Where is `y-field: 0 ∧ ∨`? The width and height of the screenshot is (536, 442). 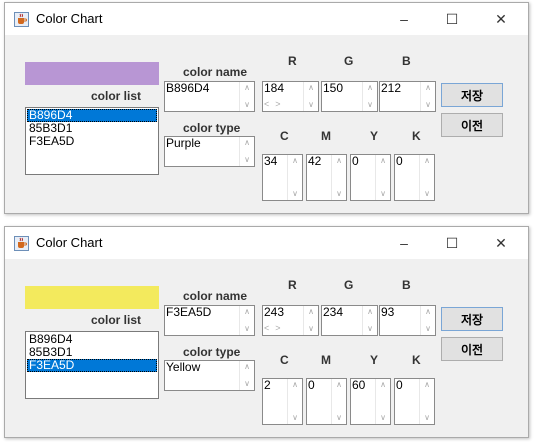 y-field: 0 ∧ ∨ is located at coordinates (370, 177).